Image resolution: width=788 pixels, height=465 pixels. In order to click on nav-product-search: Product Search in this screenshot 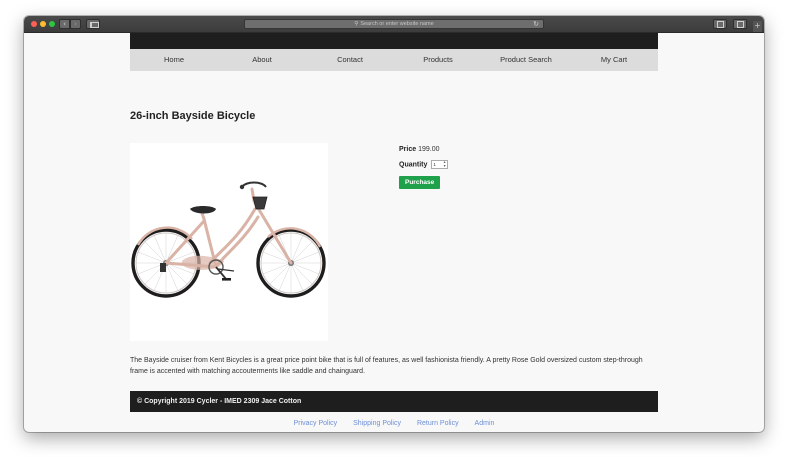, I will do `click(526, 60)`.